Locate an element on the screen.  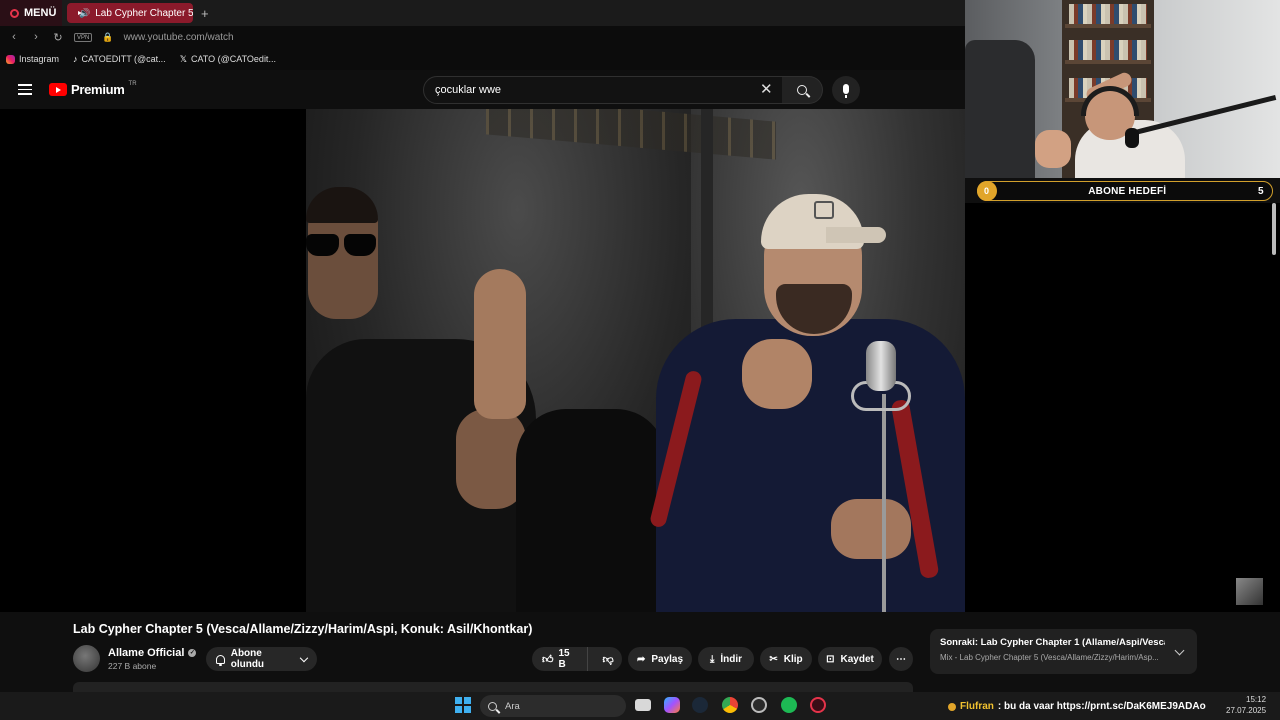
scrollbar is located at coordinates (1274, 229).